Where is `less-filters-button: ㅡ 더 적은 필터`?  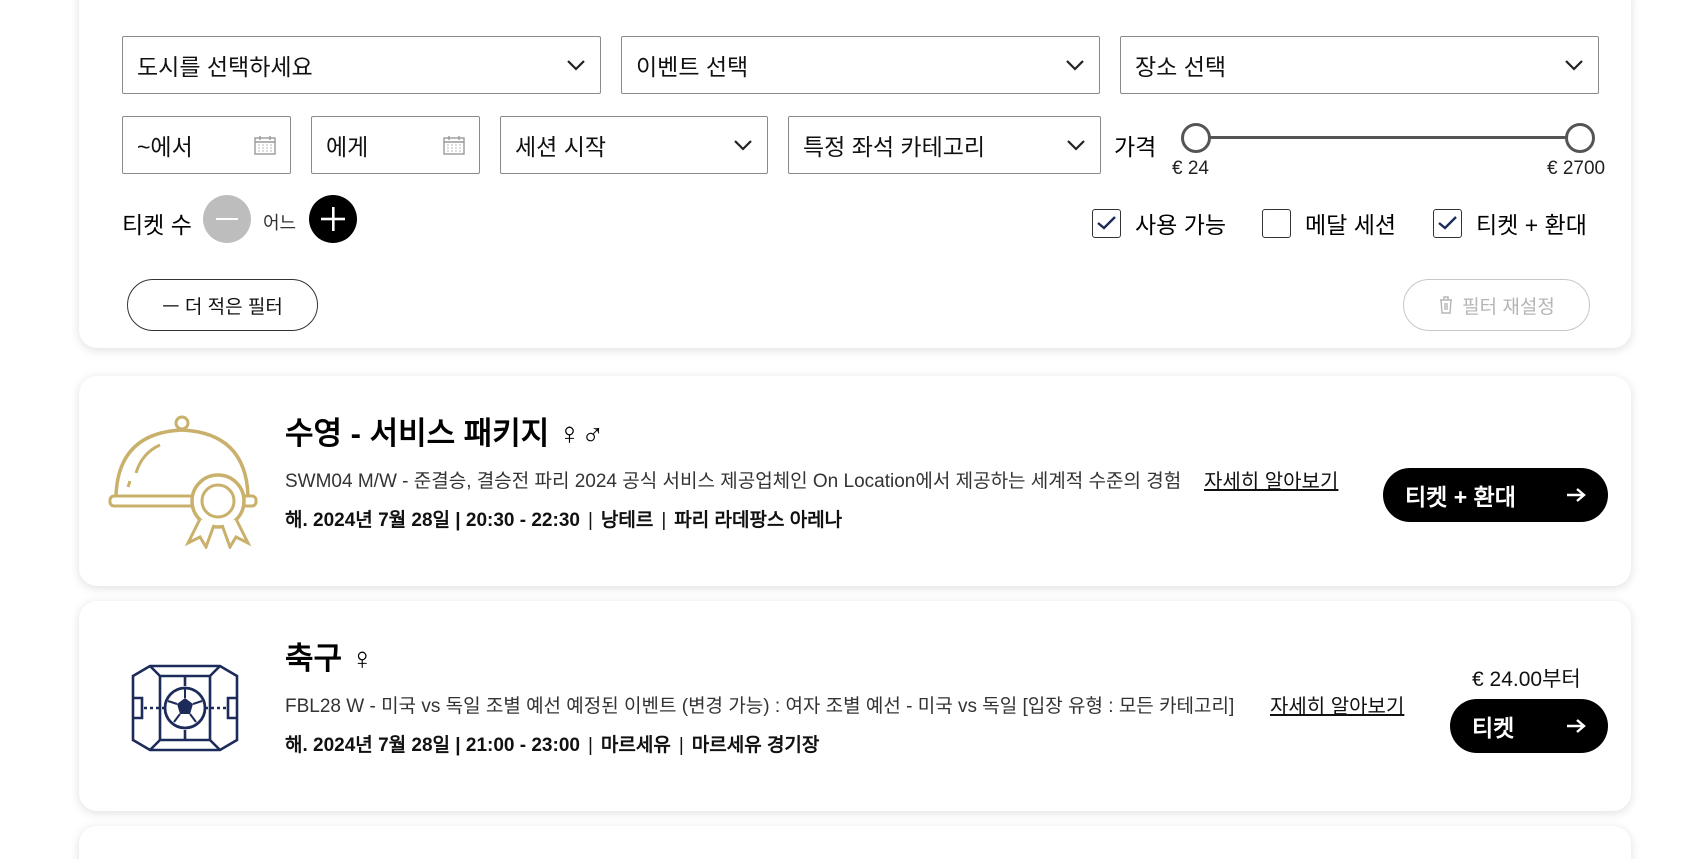 less-filters-button: ㅡ 더 적은 필터 is located at coordinates (222, 305).